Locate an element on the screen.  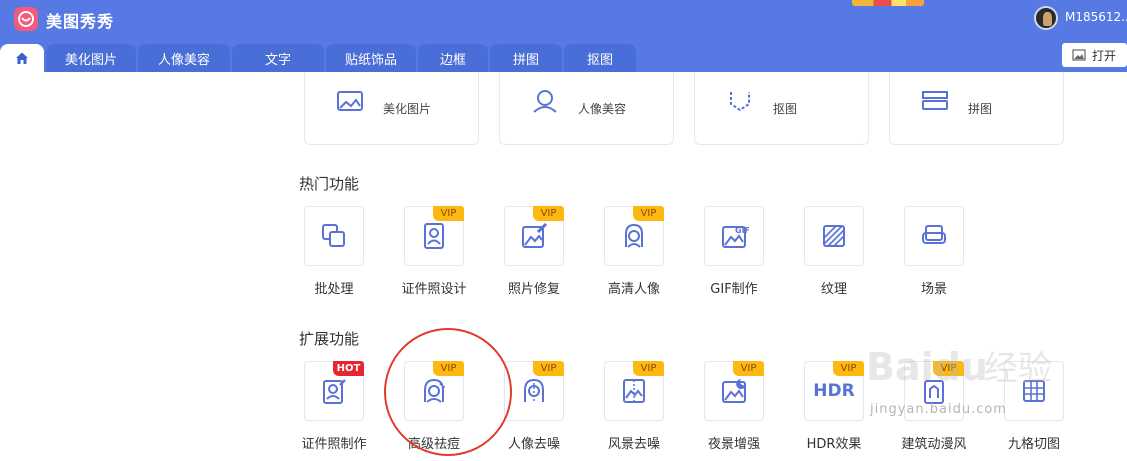
id-photo-maker-icon is located at coordinates (334, 391).